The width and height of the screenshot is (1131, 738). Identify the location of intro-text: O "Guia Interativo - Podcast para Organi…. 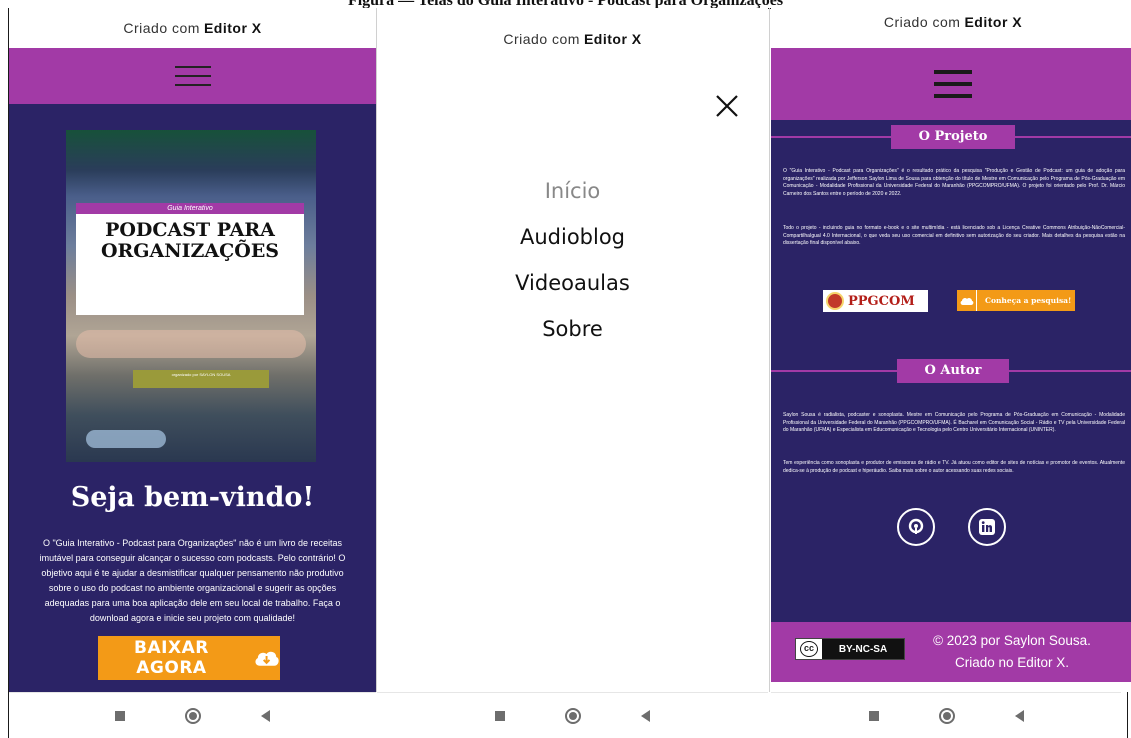
(192, 580).